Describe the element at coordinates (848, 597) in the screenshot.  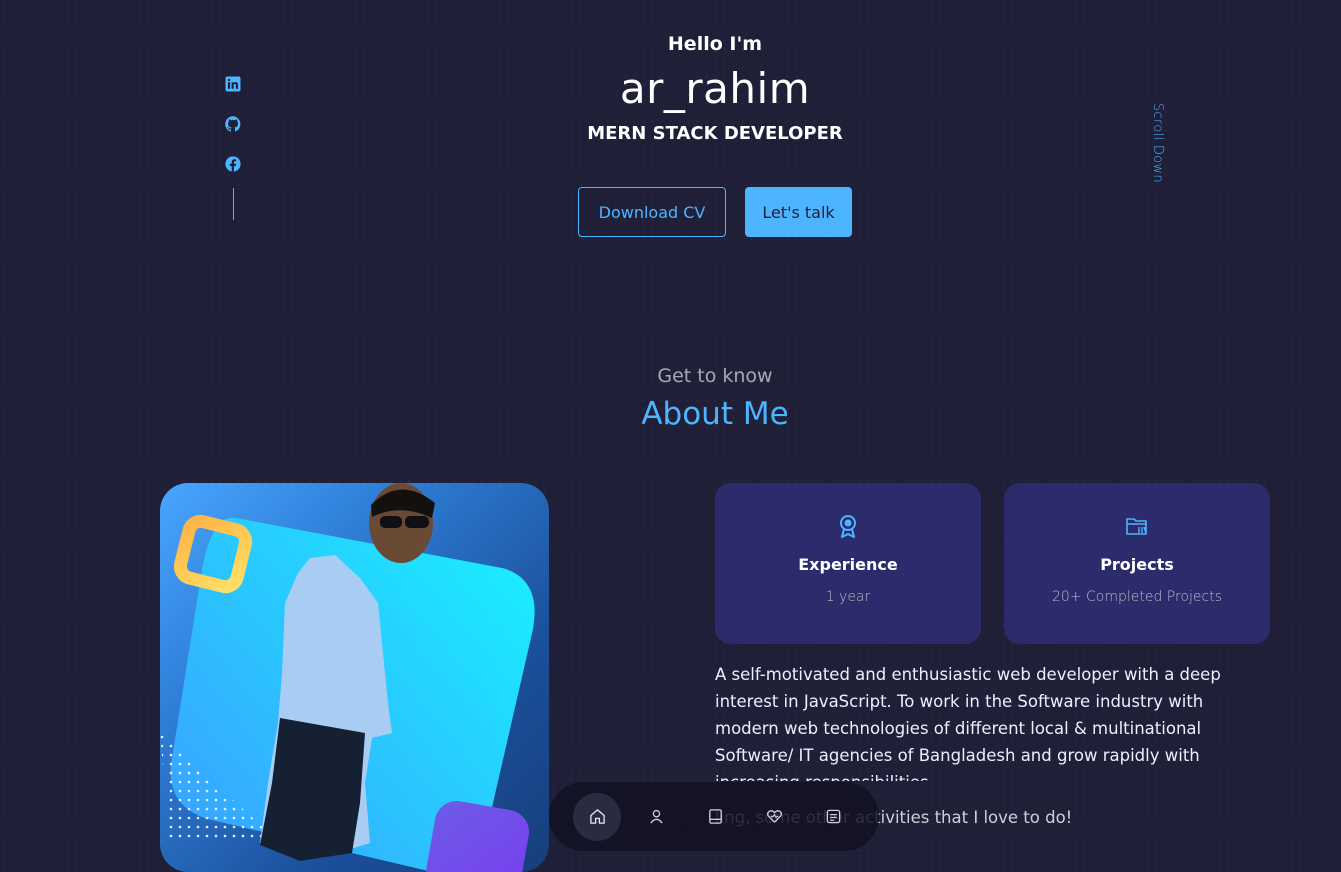
I see `experience-value: 1 year` at that location.